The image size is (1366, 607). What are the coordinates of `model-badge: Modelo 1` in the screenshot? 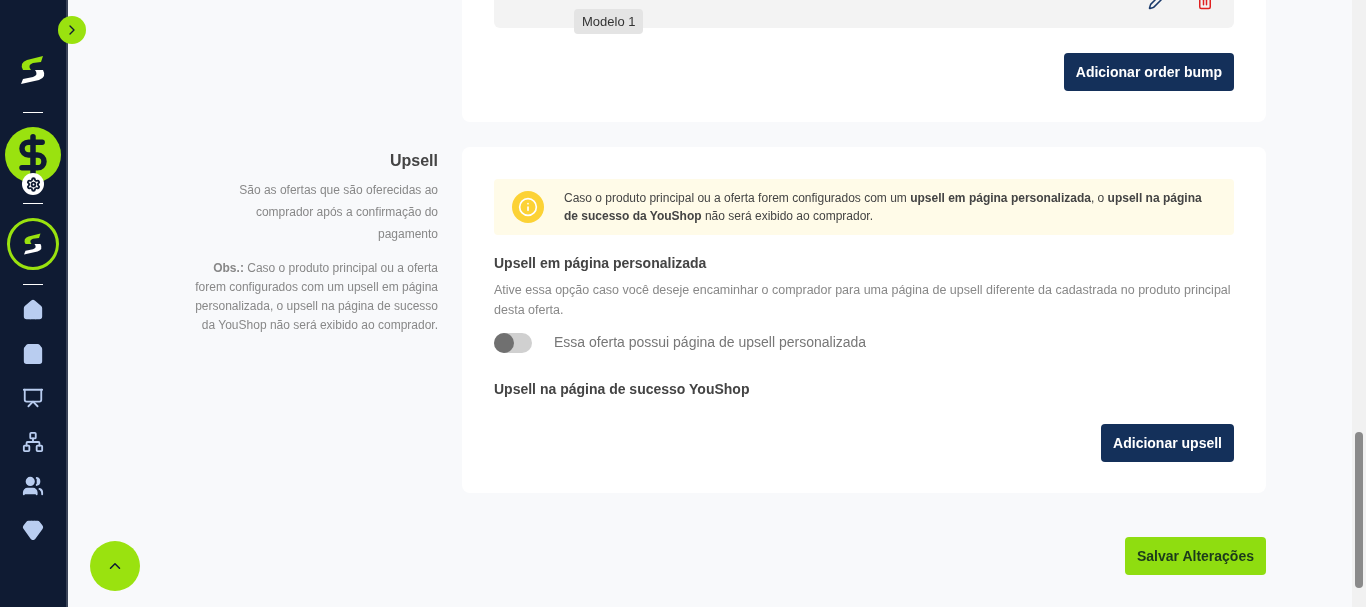 It's located at (609, 21).